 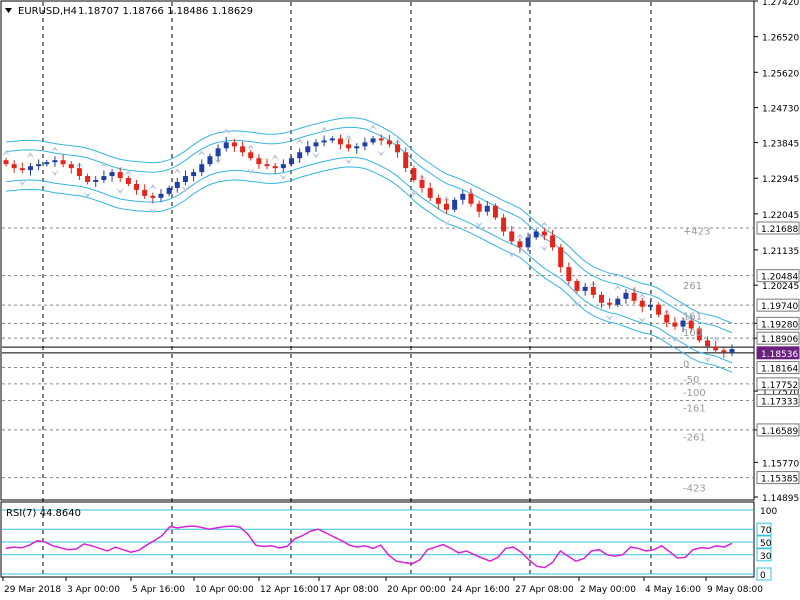 I want to click on price-label: 1.17752, so click(x=779, y=386).